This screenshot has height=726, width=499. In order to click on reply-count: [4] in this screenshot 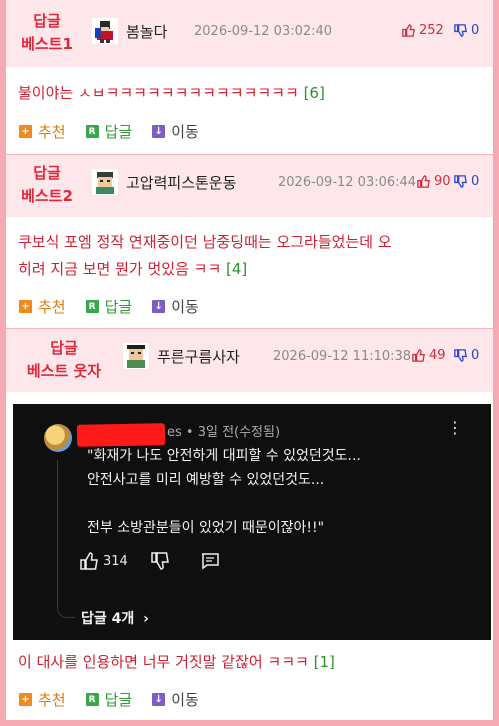, I will do `click(236, 269)`.